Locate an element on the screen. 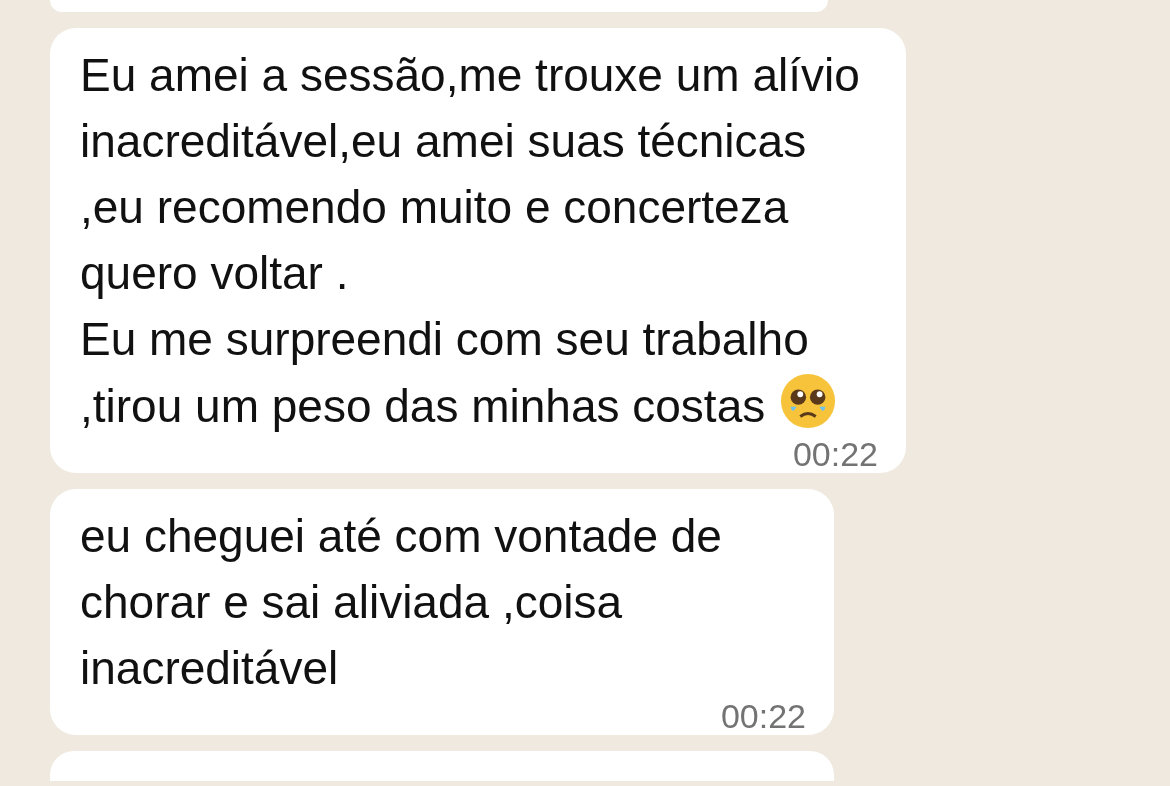 Image resolution: width=1170 pixels, height=786 pixels. message-text: eu cheguei até com vontade de chorar e sai aliviada ,coisa inacreditável is located at coordinates (401, 602).